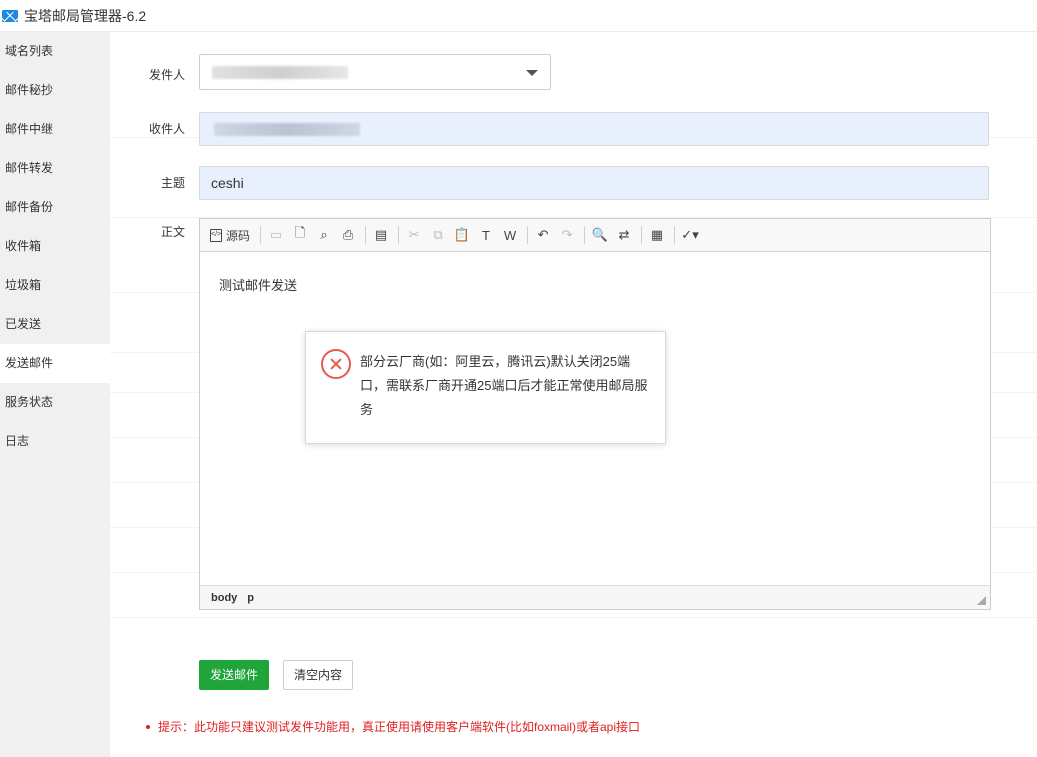 Image resolution: width=1037 pixels, height=757 pixels. I want to click on save-icon: ▭, so click(276, 235).